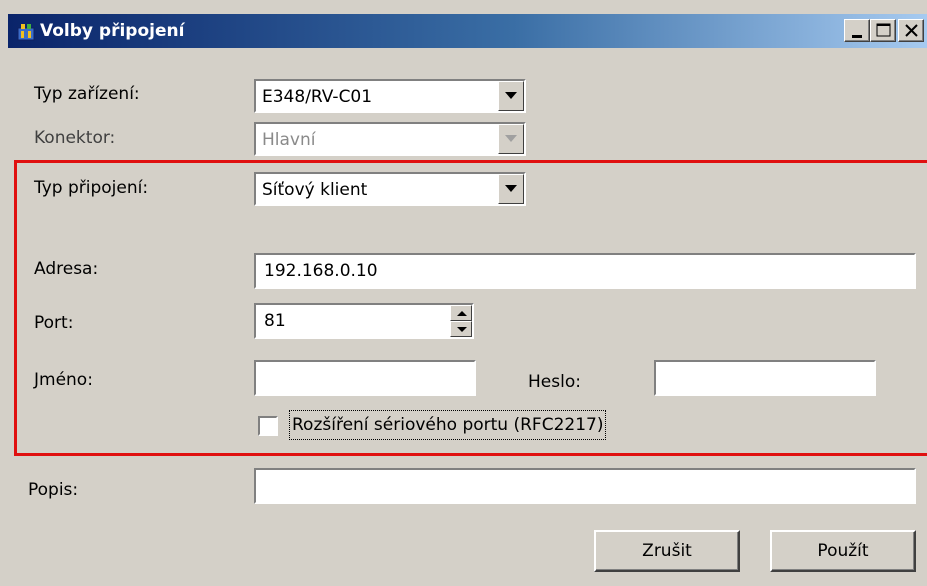  Describe the element at coordinates (857, 36) in the screenshot. I see `minimize-icon` at that location.